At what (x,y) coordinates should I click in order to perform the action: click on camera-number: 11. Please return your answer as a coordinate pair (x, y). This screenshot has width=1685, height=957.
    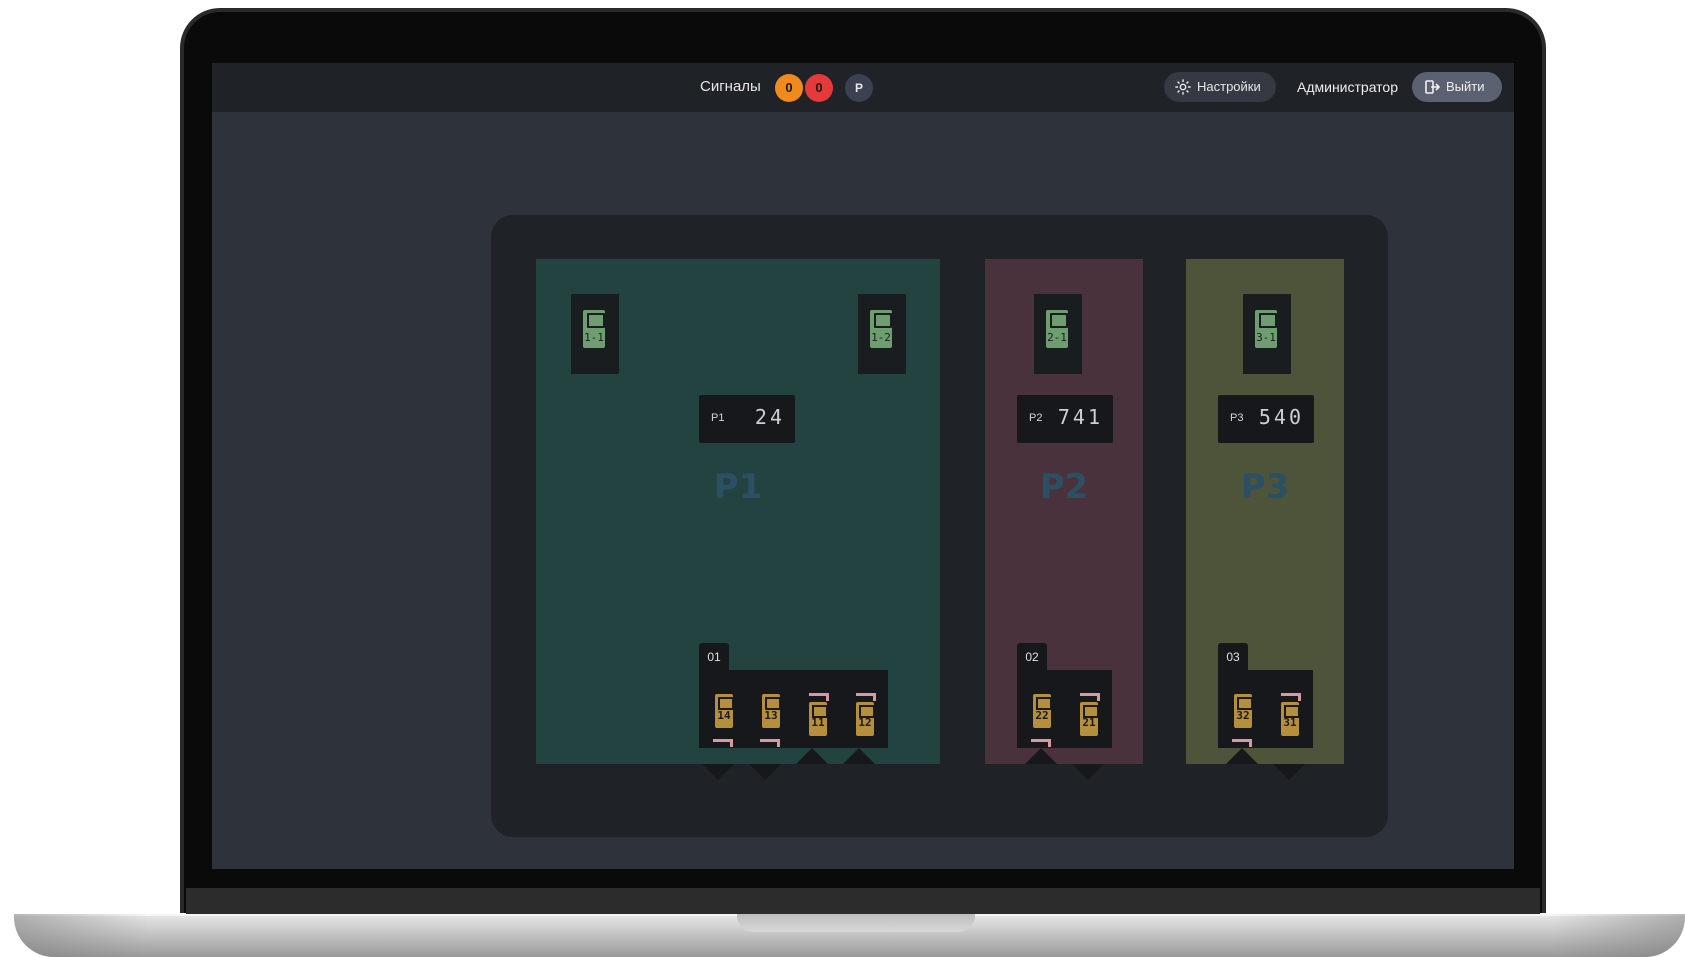
    Looking at the image, I should click on (818, 722).